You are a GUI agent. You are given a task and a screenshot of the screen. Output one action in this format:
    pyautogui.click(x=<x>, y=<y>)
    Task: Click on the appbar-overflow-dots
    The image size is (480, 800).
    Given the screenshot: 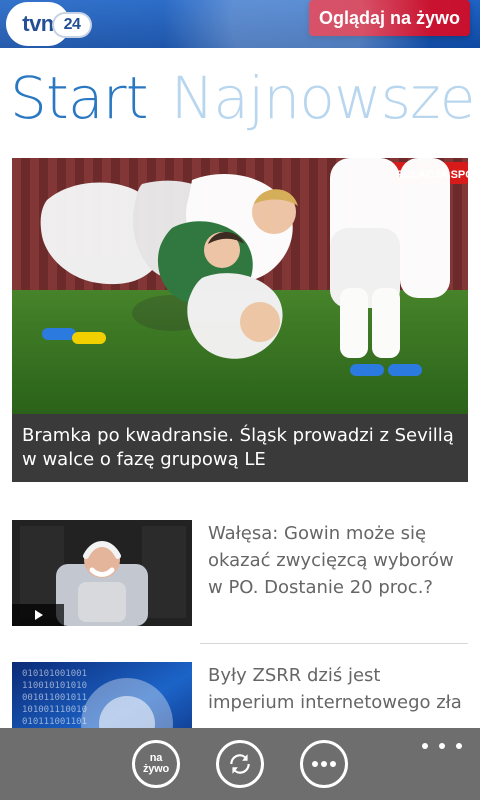 What is the action you would take?
    pyautogui.click(x=442, y=746)
    